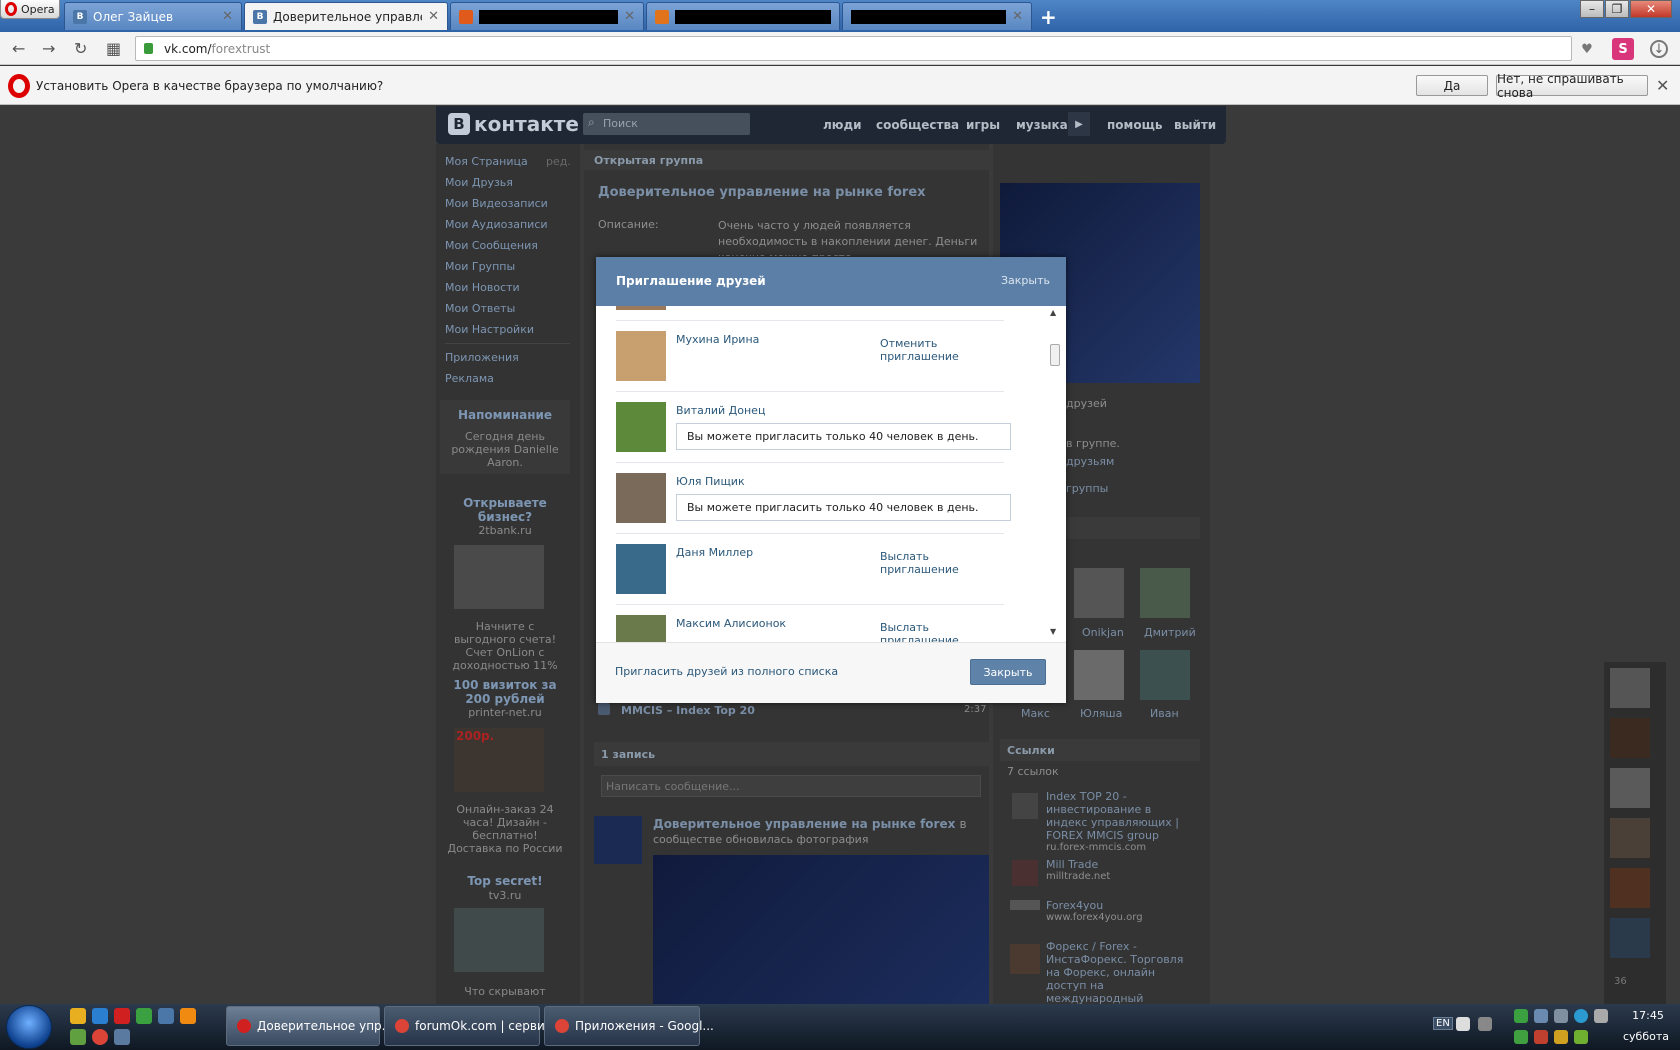 Image resolution: width=1680 pixels, height=1050 pixels. Describe the element at coordinates (1452, 85) in the screenshot. I see `infobar-yes-button: Да` at that location.